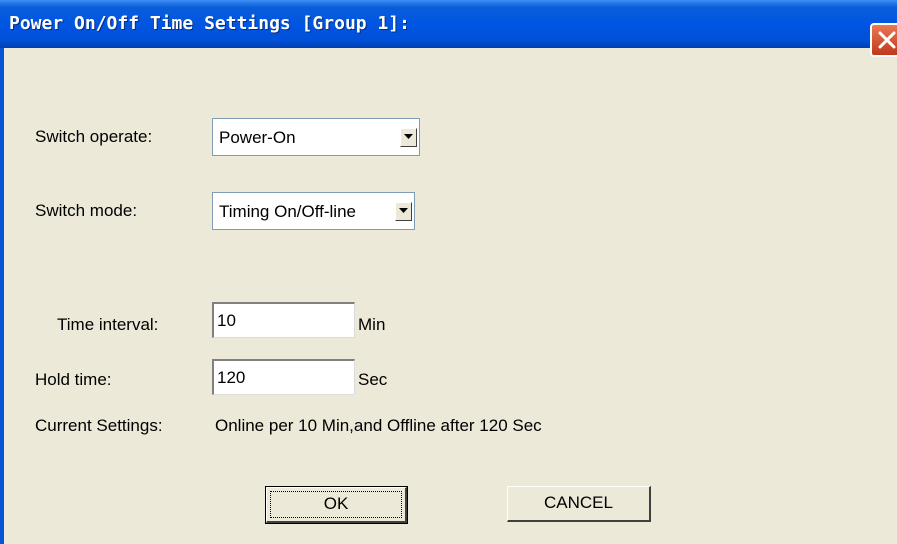 This screenshot has height=544, width=897. What do you see at coordinates (316, 137) in the screenshot?
I see `switch-operate-select: Power-On` at bounding box center [316, 137].